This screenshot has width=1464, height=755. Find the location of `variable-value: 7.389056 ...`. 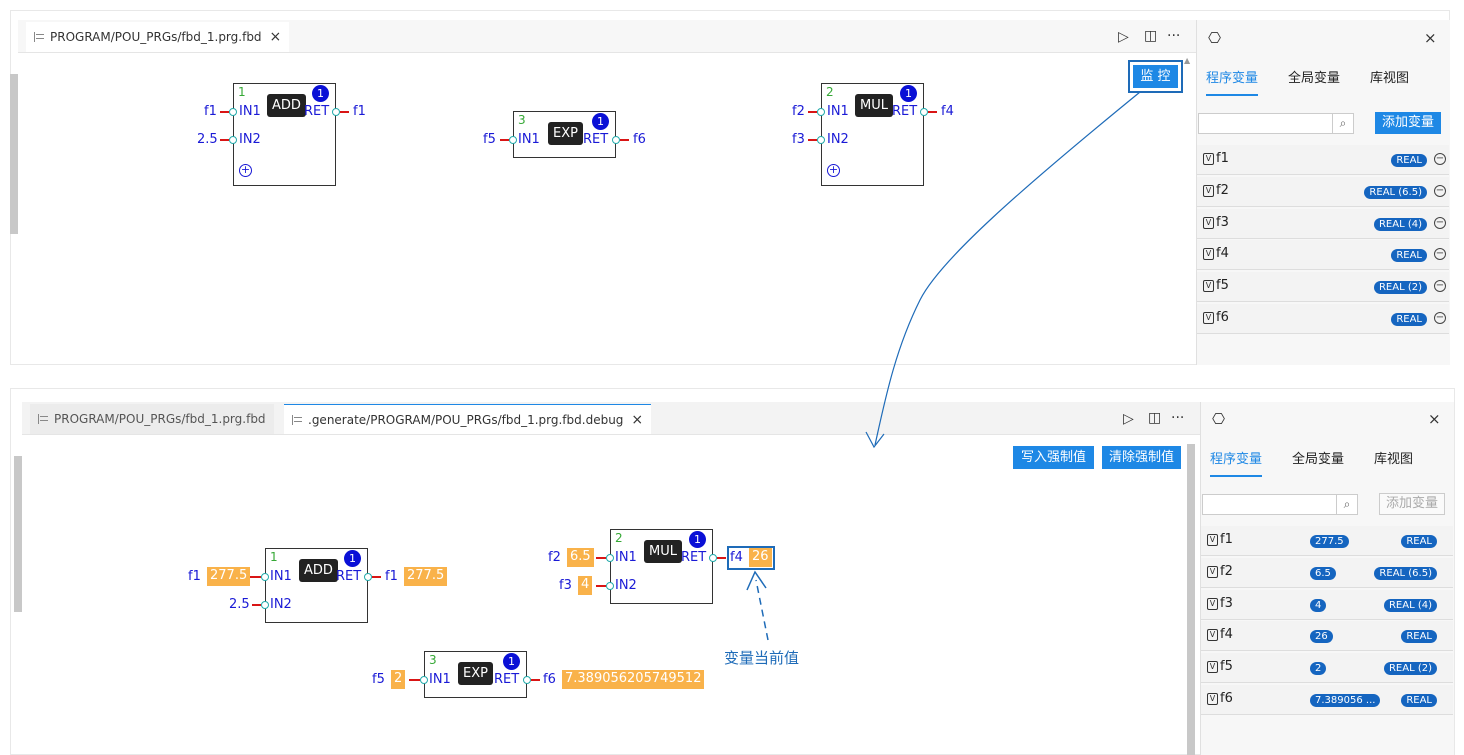

variable-value: 7.389056 ... is located at coordinates (1345, 700).